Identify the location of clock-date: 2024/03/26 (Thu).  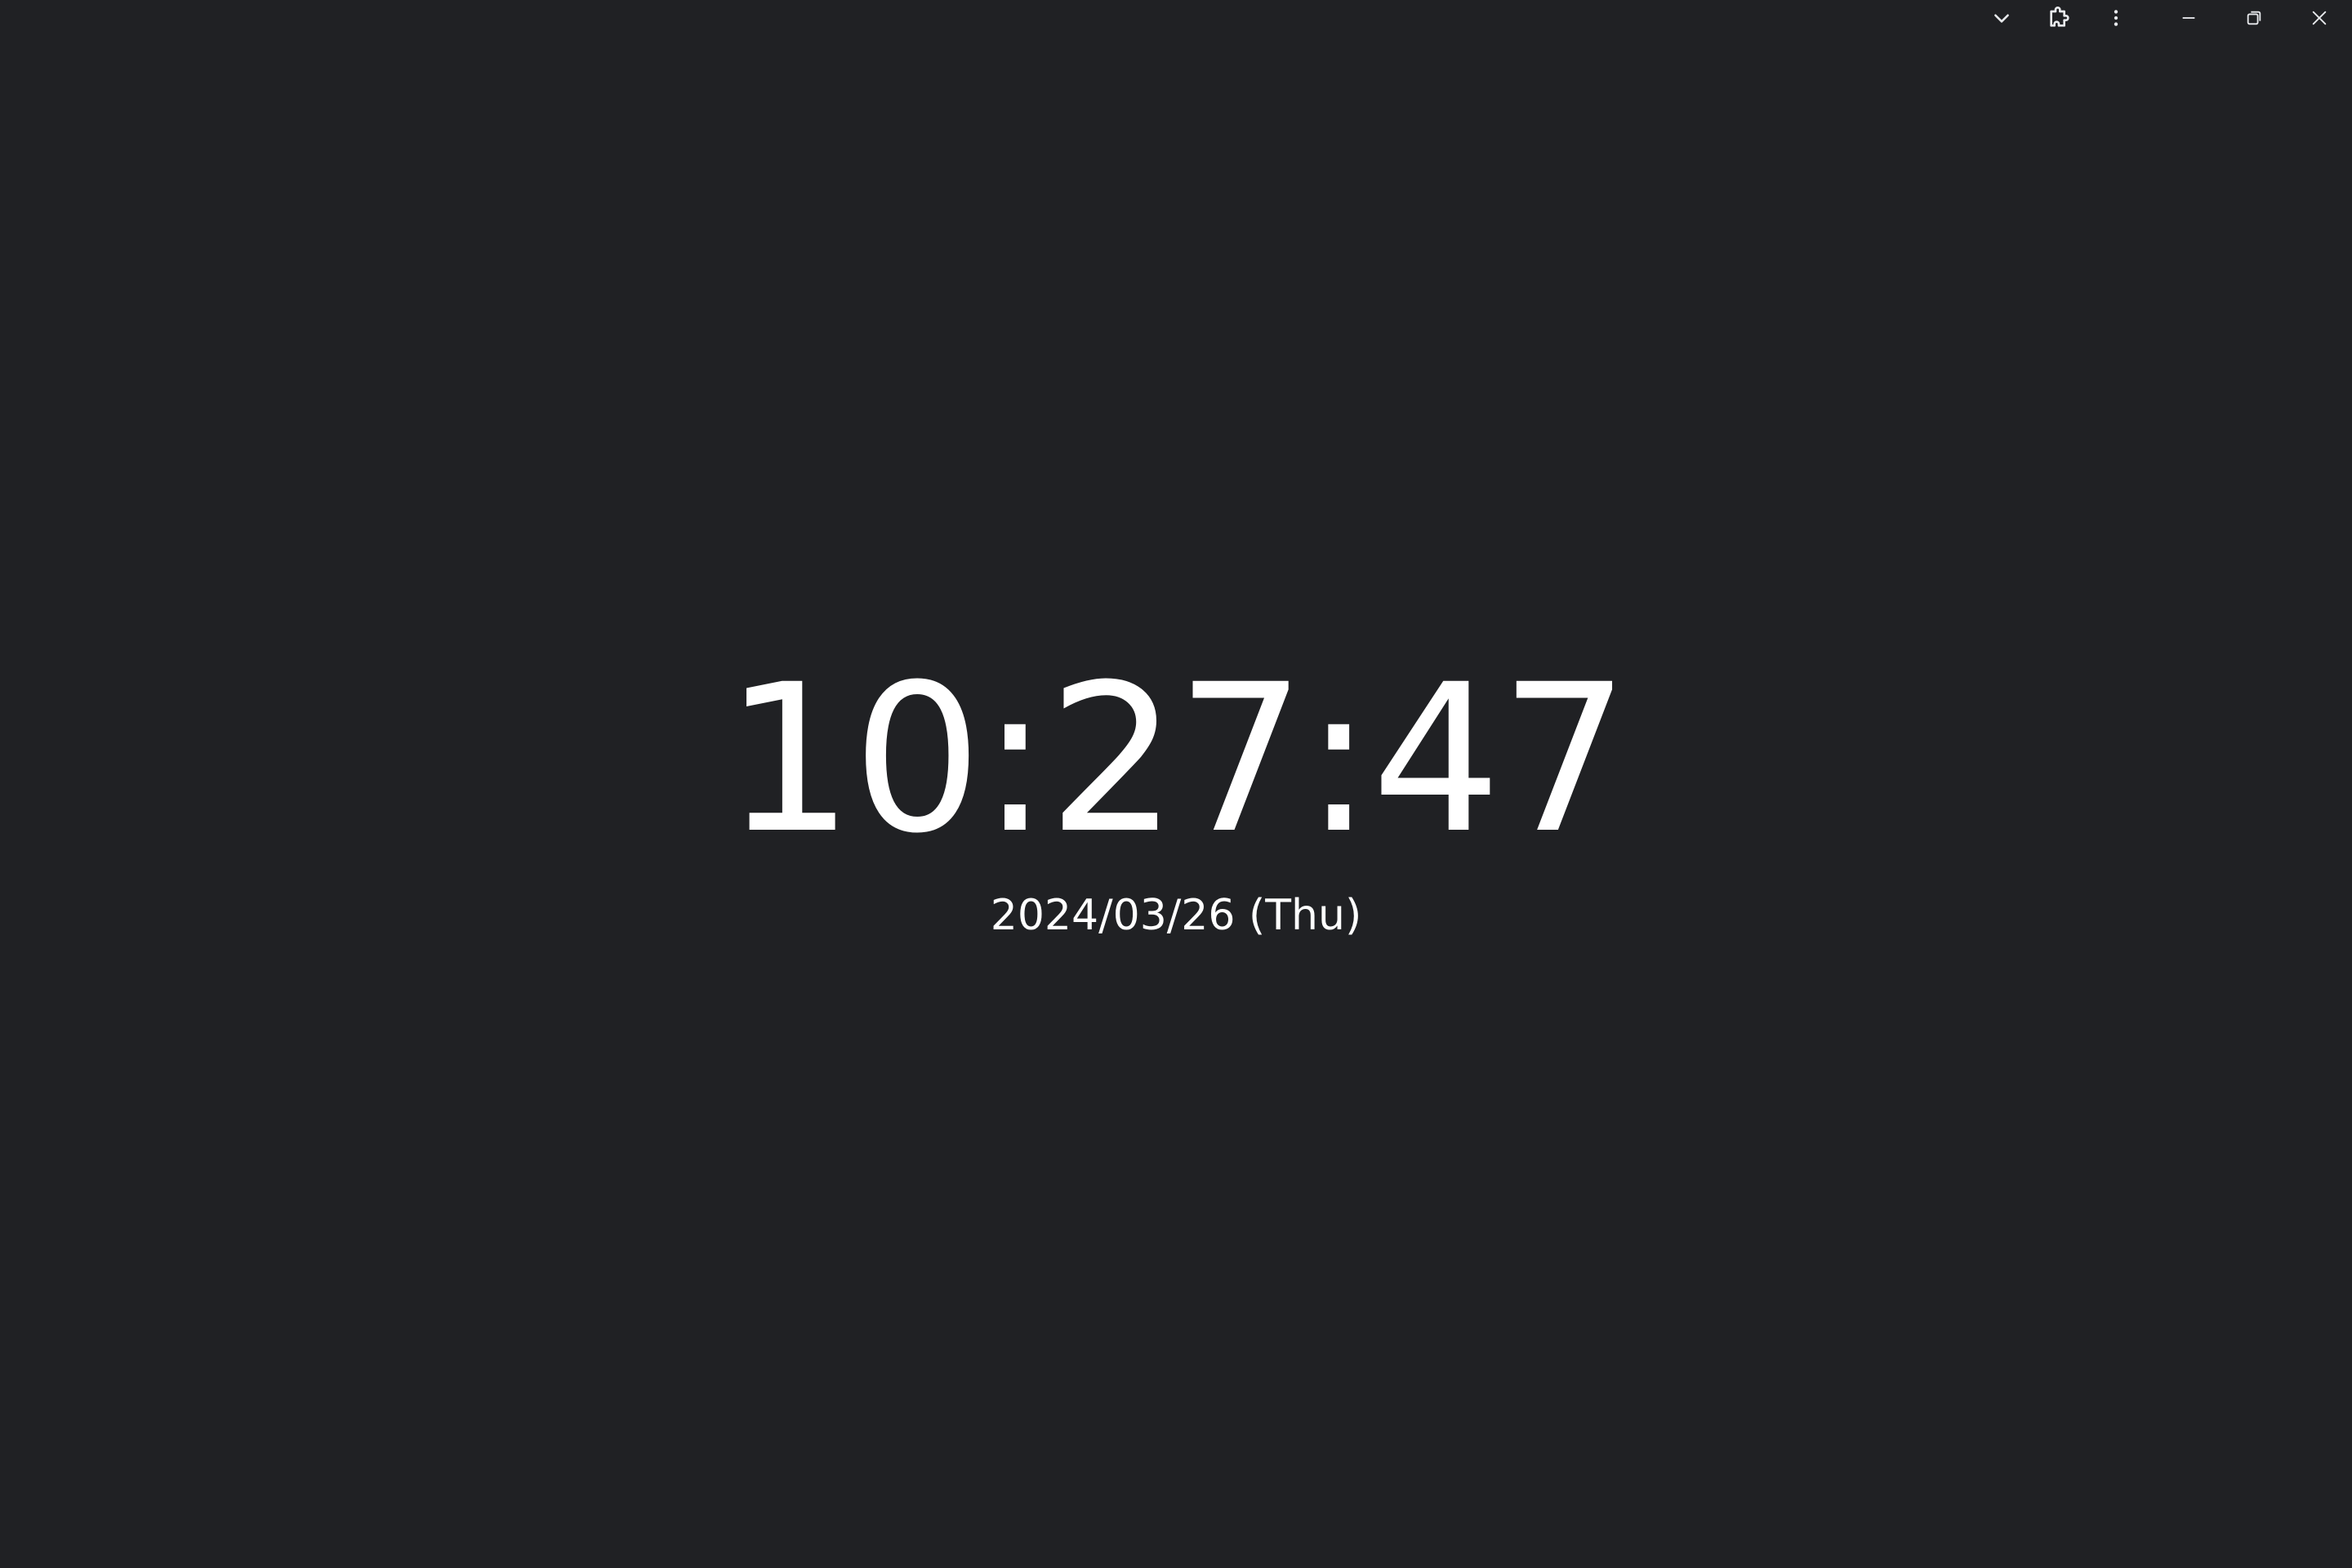
(1176, 915).